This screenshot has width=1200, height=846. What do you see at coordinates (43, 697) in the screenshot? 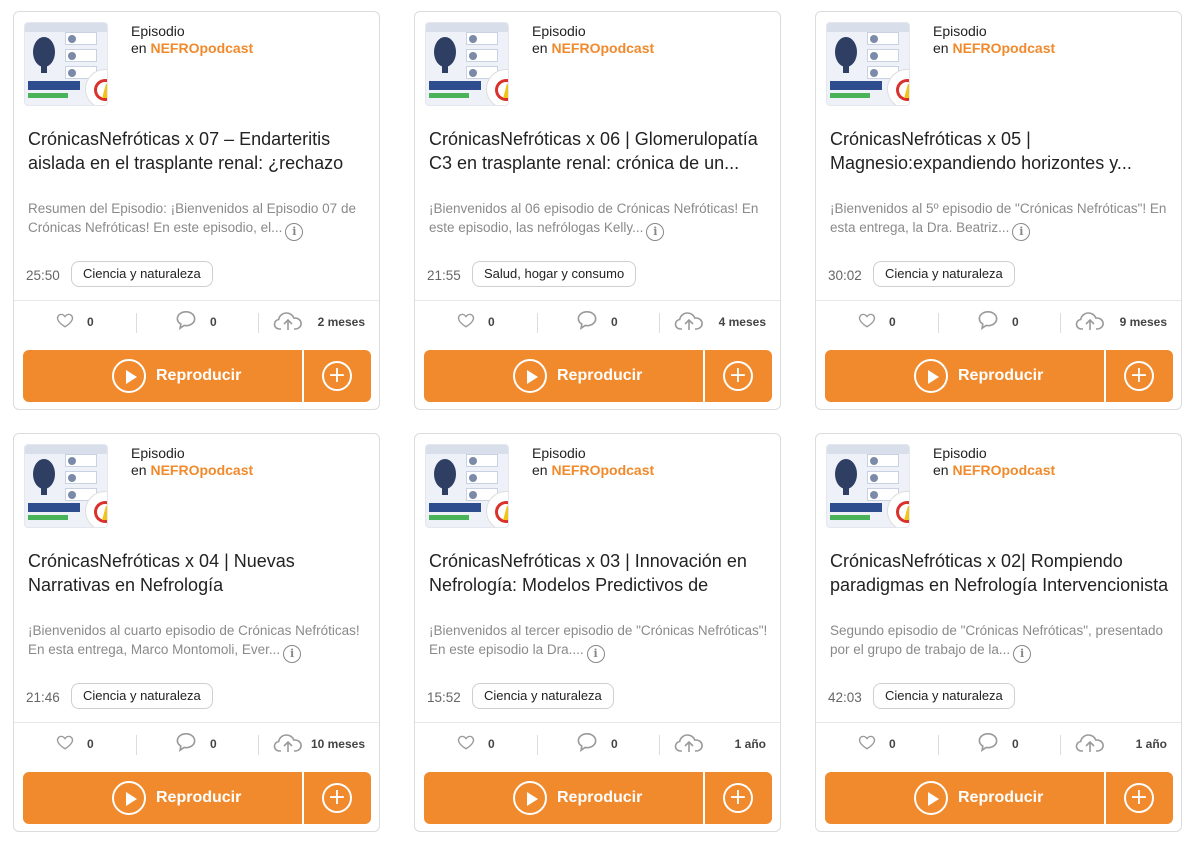
I see `episode-duration: 21:46` at bounding box center [43, 697].